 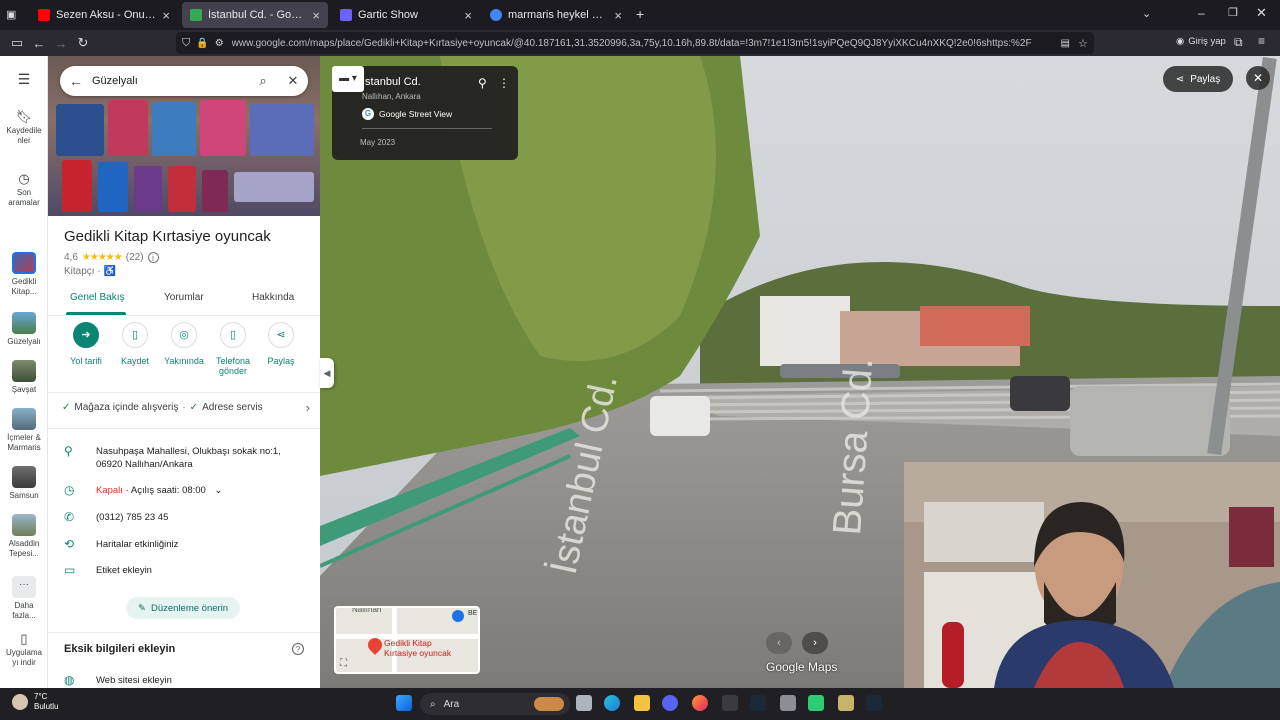 What do you see at coordinates (86, 344) in the screenshot?
I see `directions-button: ➜ Yol tarifi` at bounding box center [86, 344].